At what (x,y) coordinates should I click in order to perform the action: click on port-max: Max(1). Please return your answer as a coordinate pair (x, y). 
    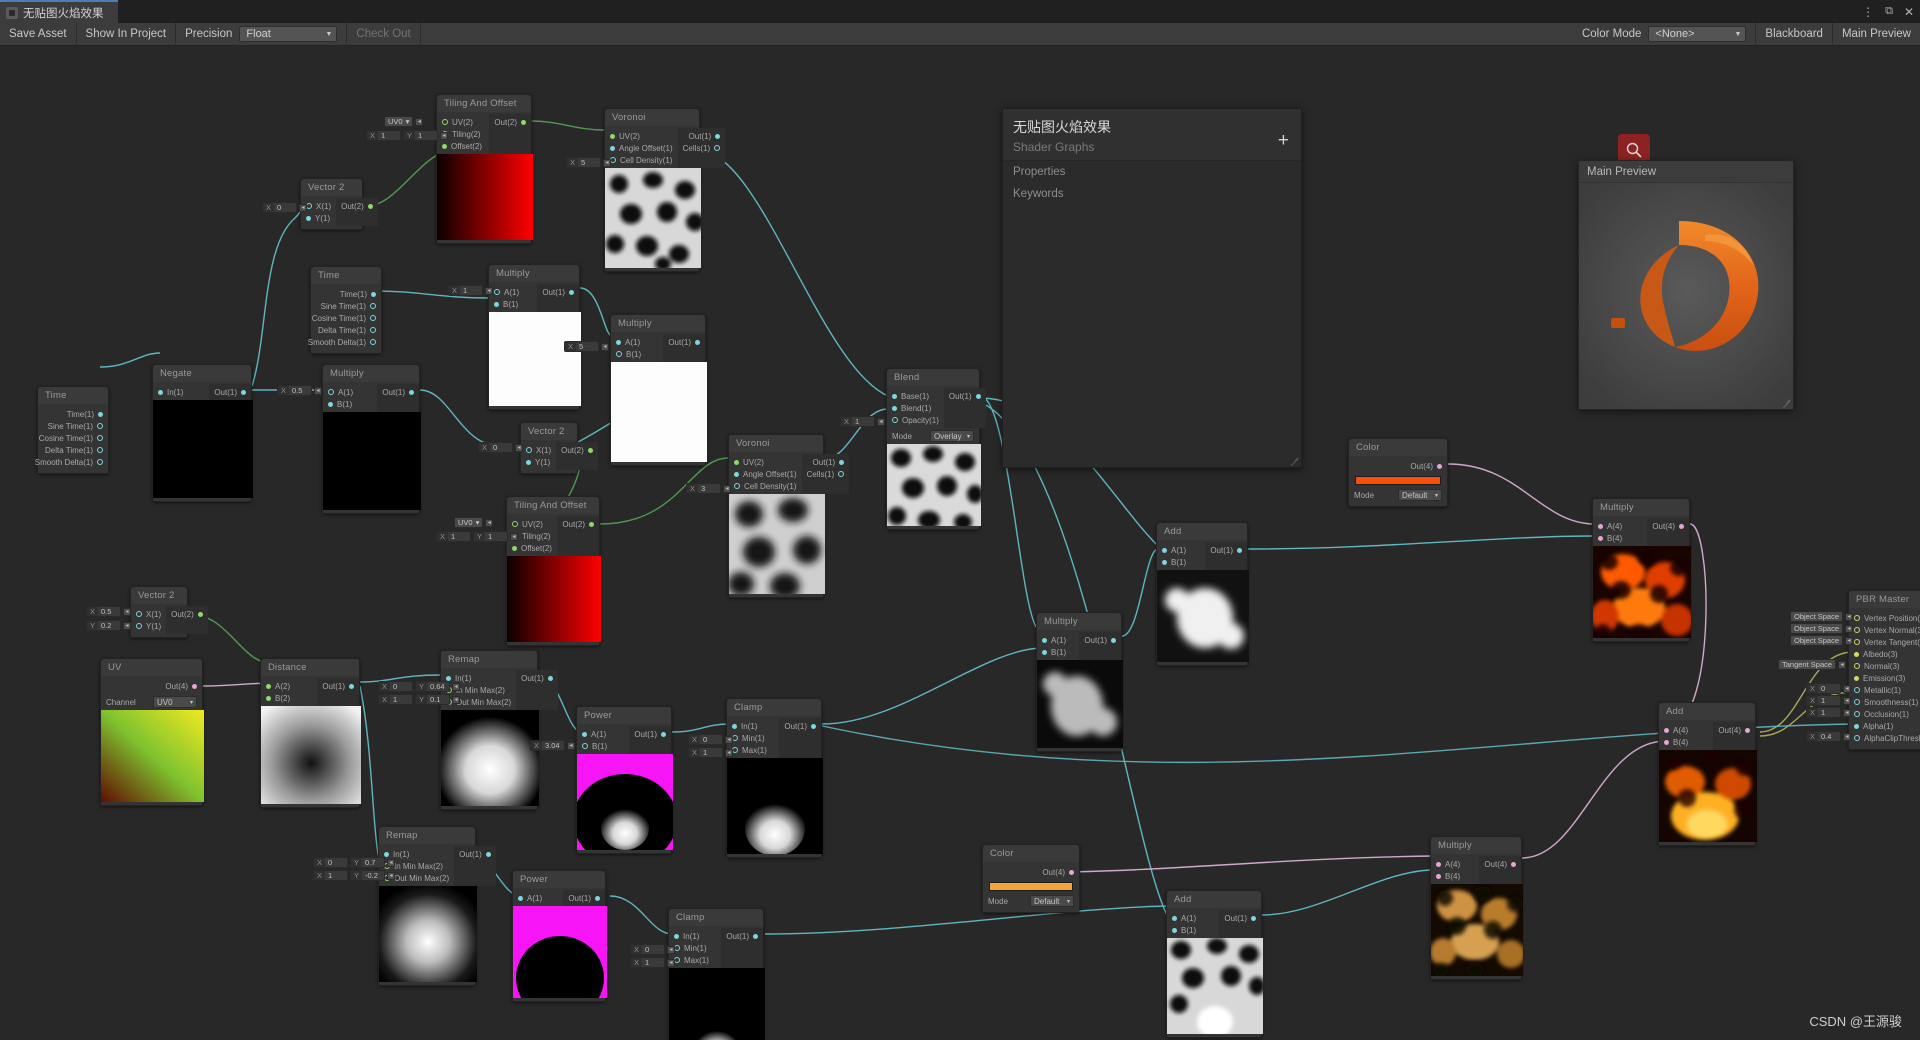
    Looking at the image, I should click on (753, 750).